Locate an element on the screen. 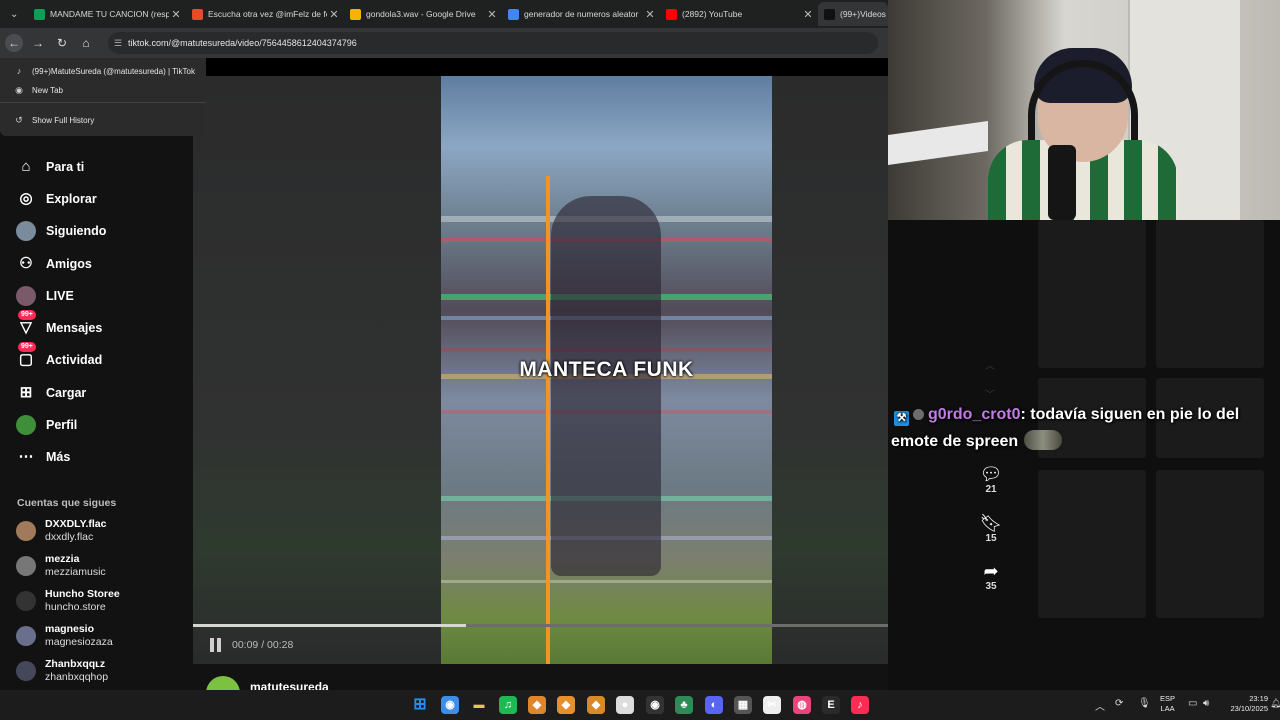  show-full-history-item: ↺ Show Full History is located at coordinates (54, 120).